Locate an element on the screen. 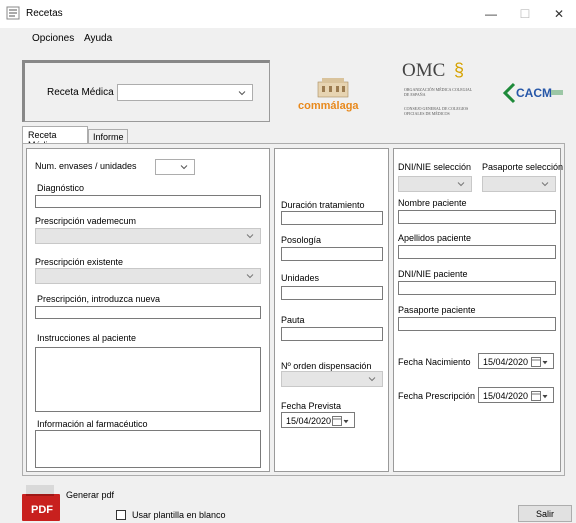  maximize-button: ☐ is located at coordinates (525, 14).